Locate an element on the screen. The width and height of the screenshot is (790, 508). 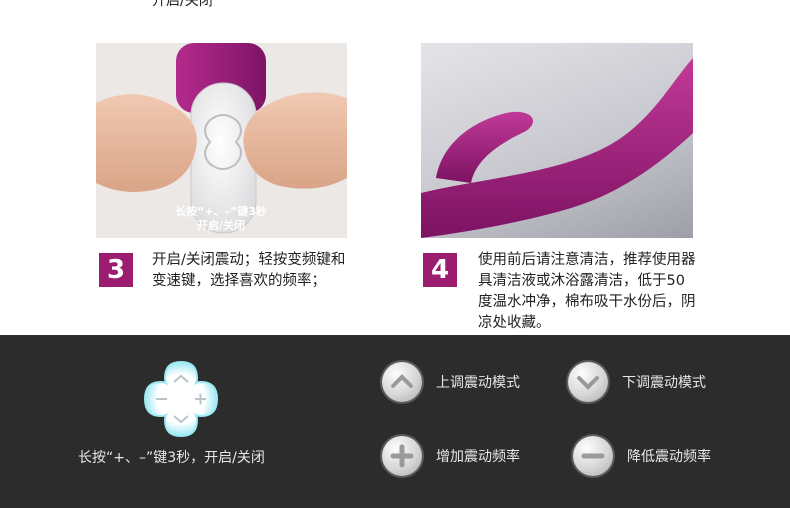
controller-caption: 长按“+、–”键3秒，开启/关闭 is located at coordinates (171, 458).